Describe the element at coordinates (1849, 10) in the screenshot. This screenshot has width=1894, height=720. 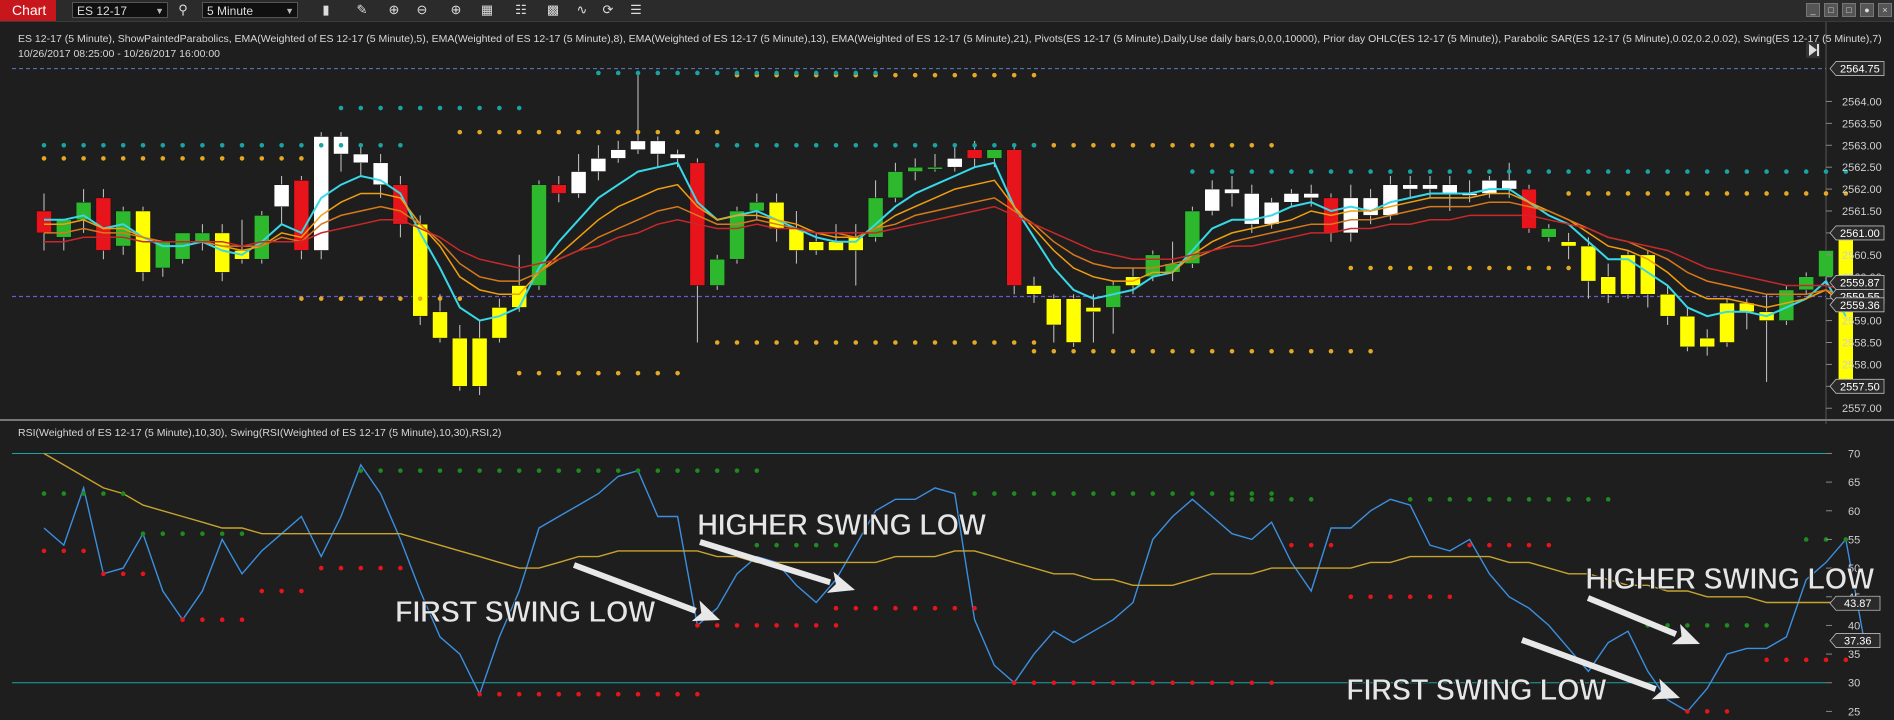
I see `maximize-icon: □` at that location.